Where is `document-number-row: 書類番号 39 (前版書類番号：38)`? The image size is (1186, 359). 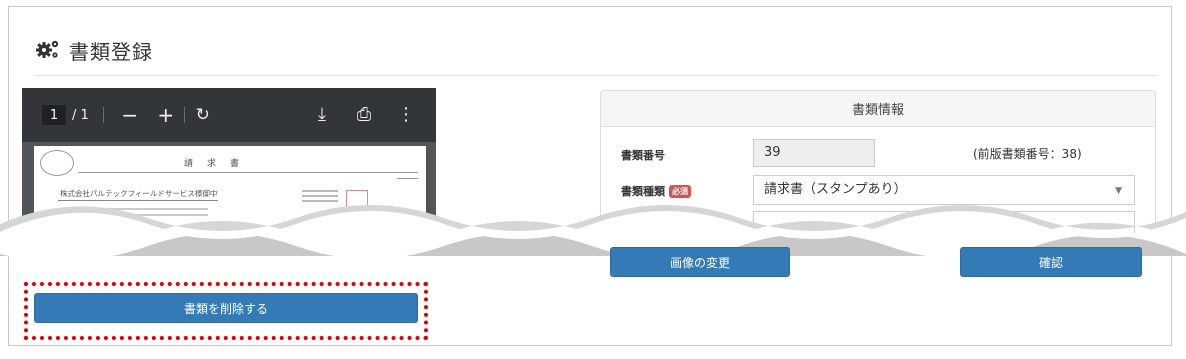 document-number-row: 書類番号 39 (前版書類番号：38) is located at coordinates (878, 154).